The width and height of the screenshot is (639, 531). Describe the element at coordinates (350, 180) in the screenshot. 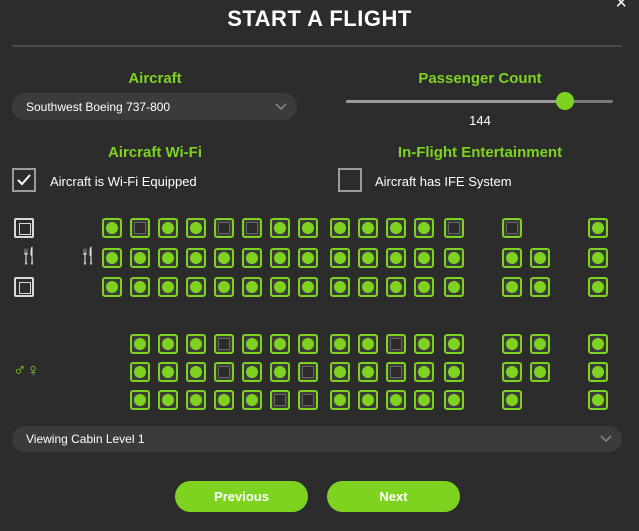

I see `ife-checkbox` at that location.